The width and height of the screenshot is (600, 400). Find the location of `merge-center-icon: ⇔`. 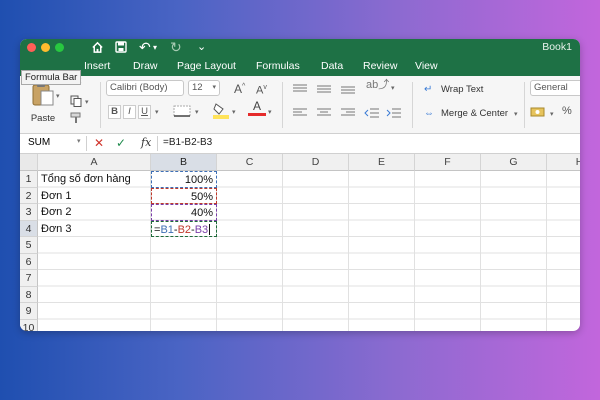

merge-center-icon: ⇔ is located at coordinates (429, 114).